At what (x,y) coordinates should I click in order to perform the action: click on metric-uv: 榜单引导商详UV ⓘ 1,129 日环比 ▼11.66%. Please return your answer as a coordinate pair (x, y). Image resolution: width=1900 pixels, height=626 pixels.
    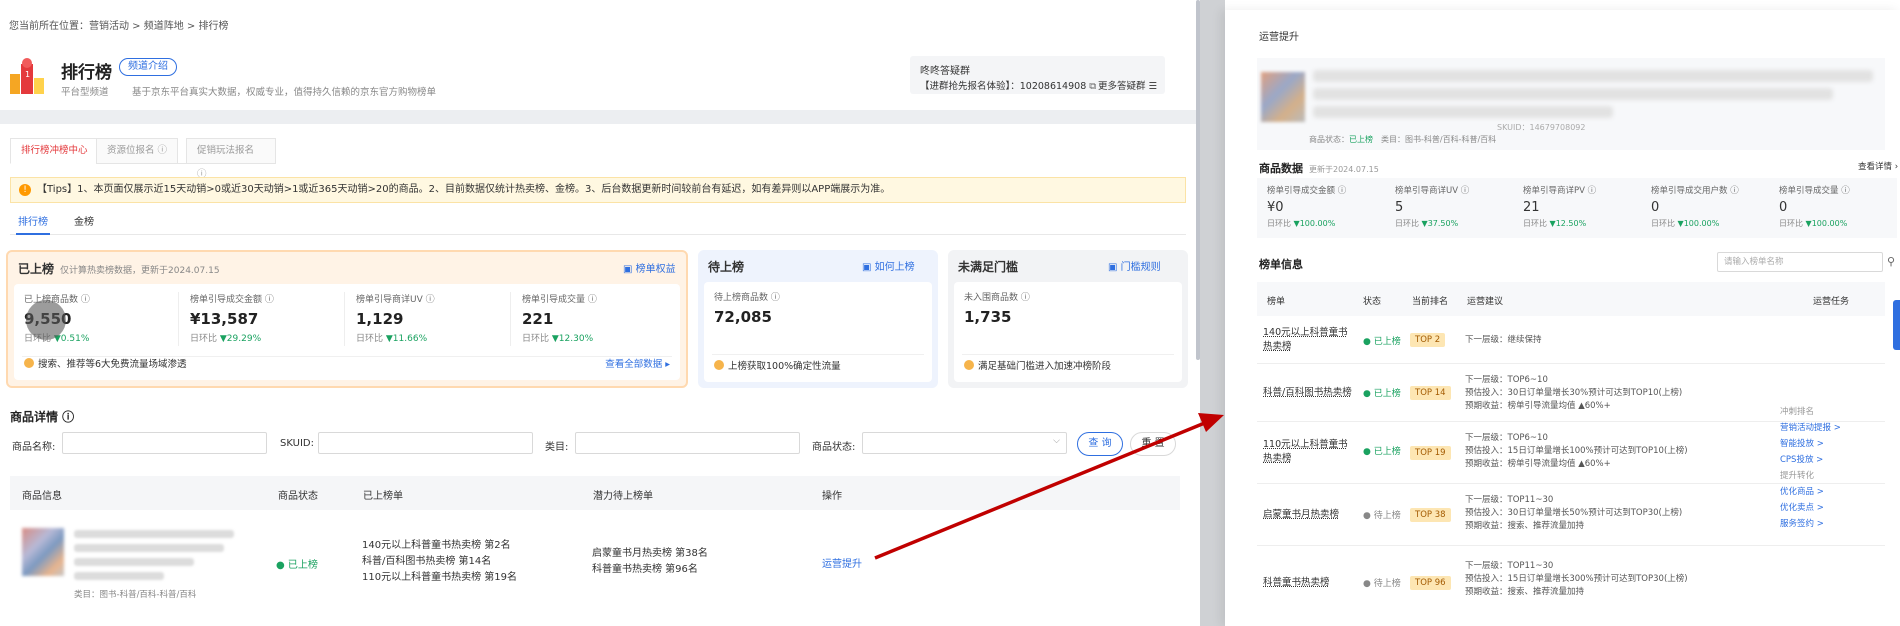
    Looking at the image, I should click on (395, 319).